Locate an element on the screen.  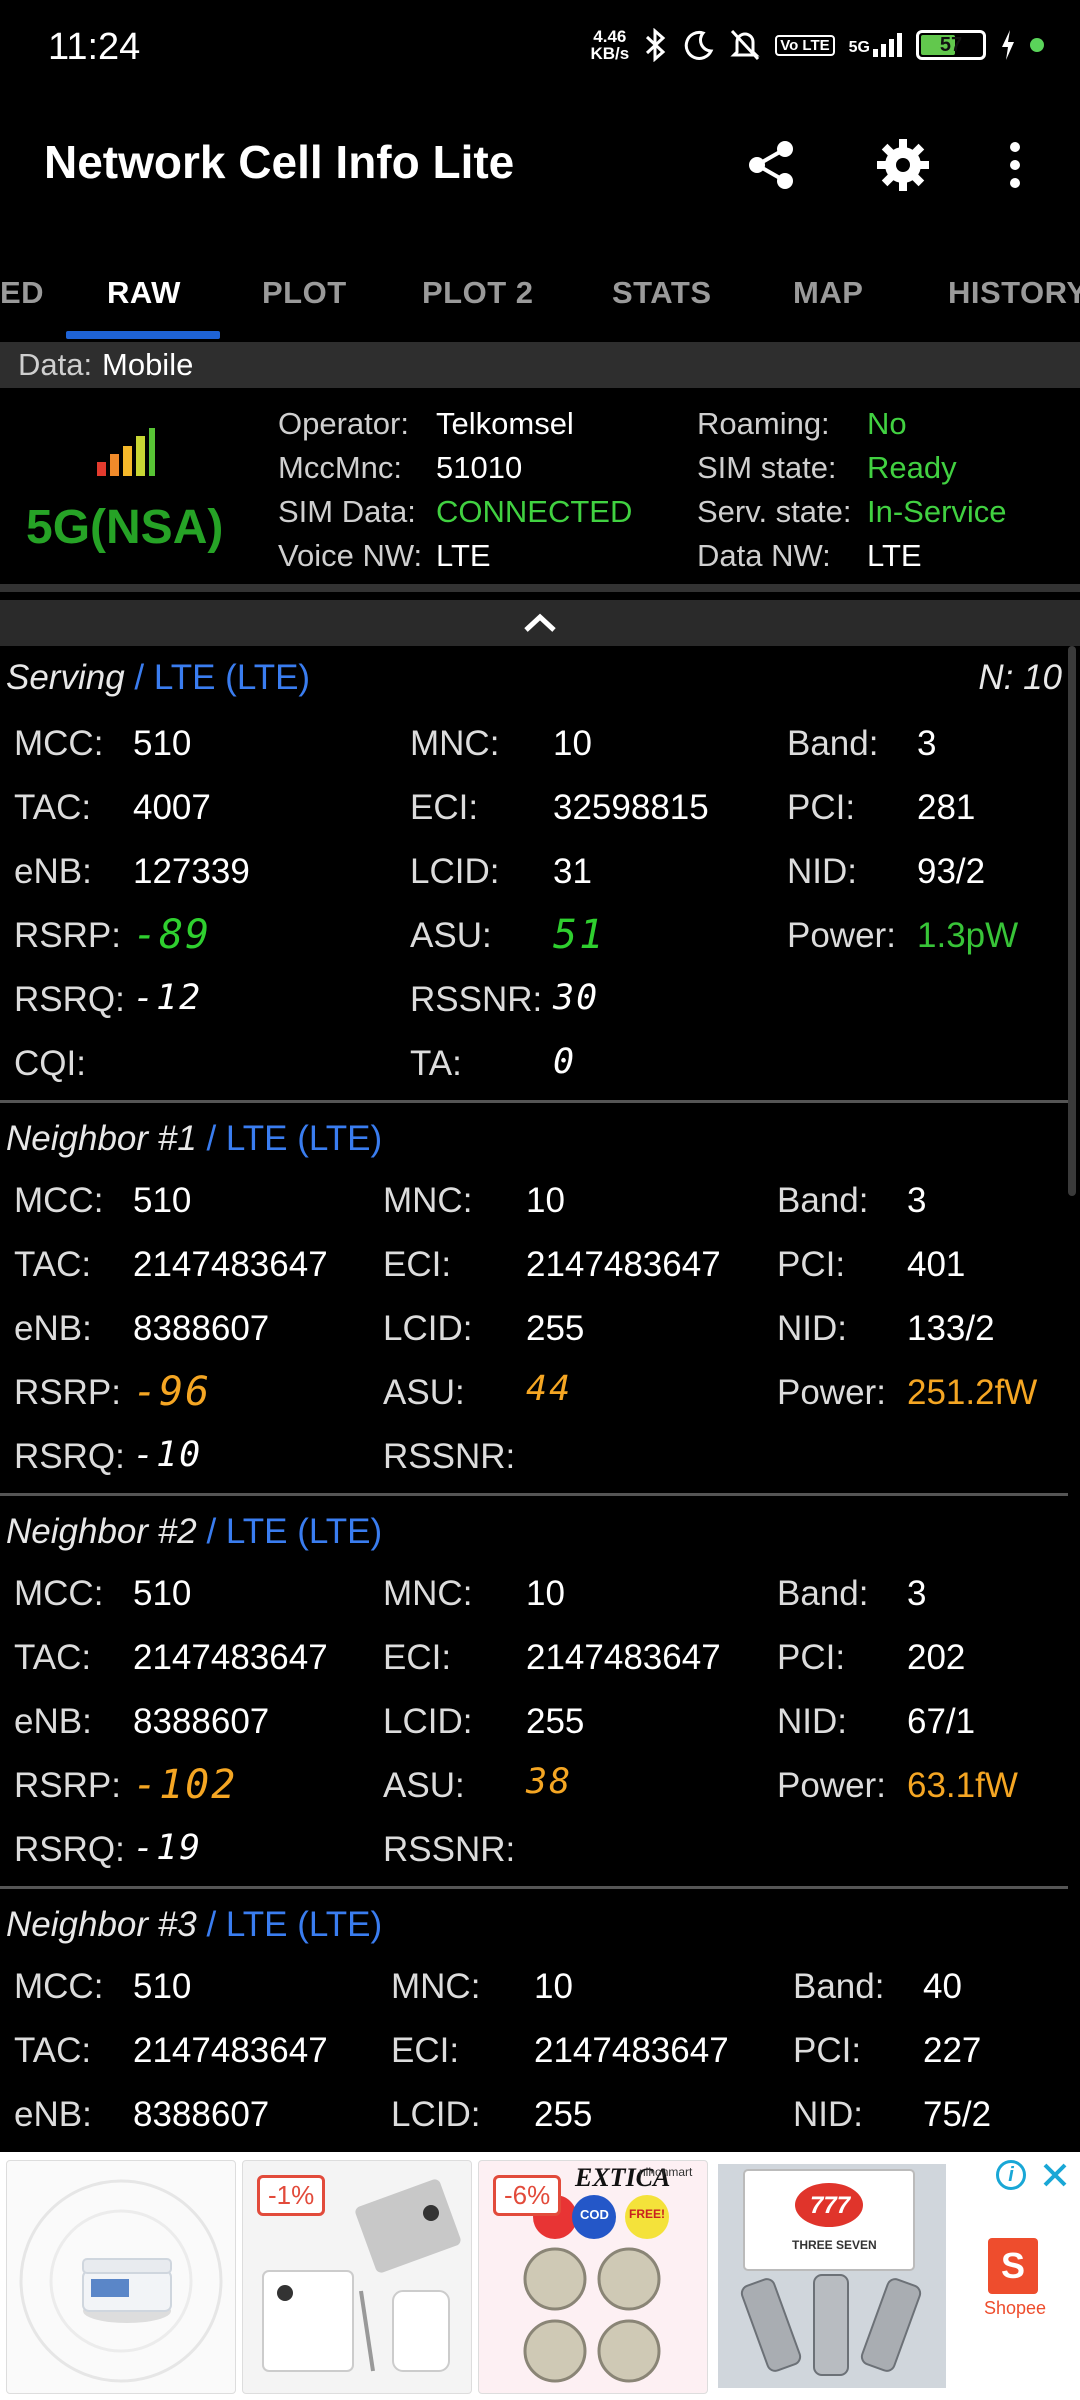
settings-button is located at coordinates (903, 165).